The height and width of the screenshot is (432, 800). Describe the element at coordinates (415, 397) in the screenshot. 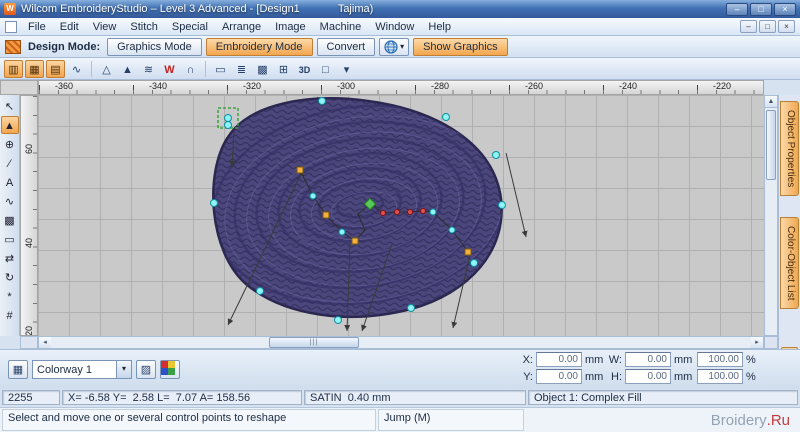

I see `current-stitch-type: SATIN 0.40 mm` at that location.